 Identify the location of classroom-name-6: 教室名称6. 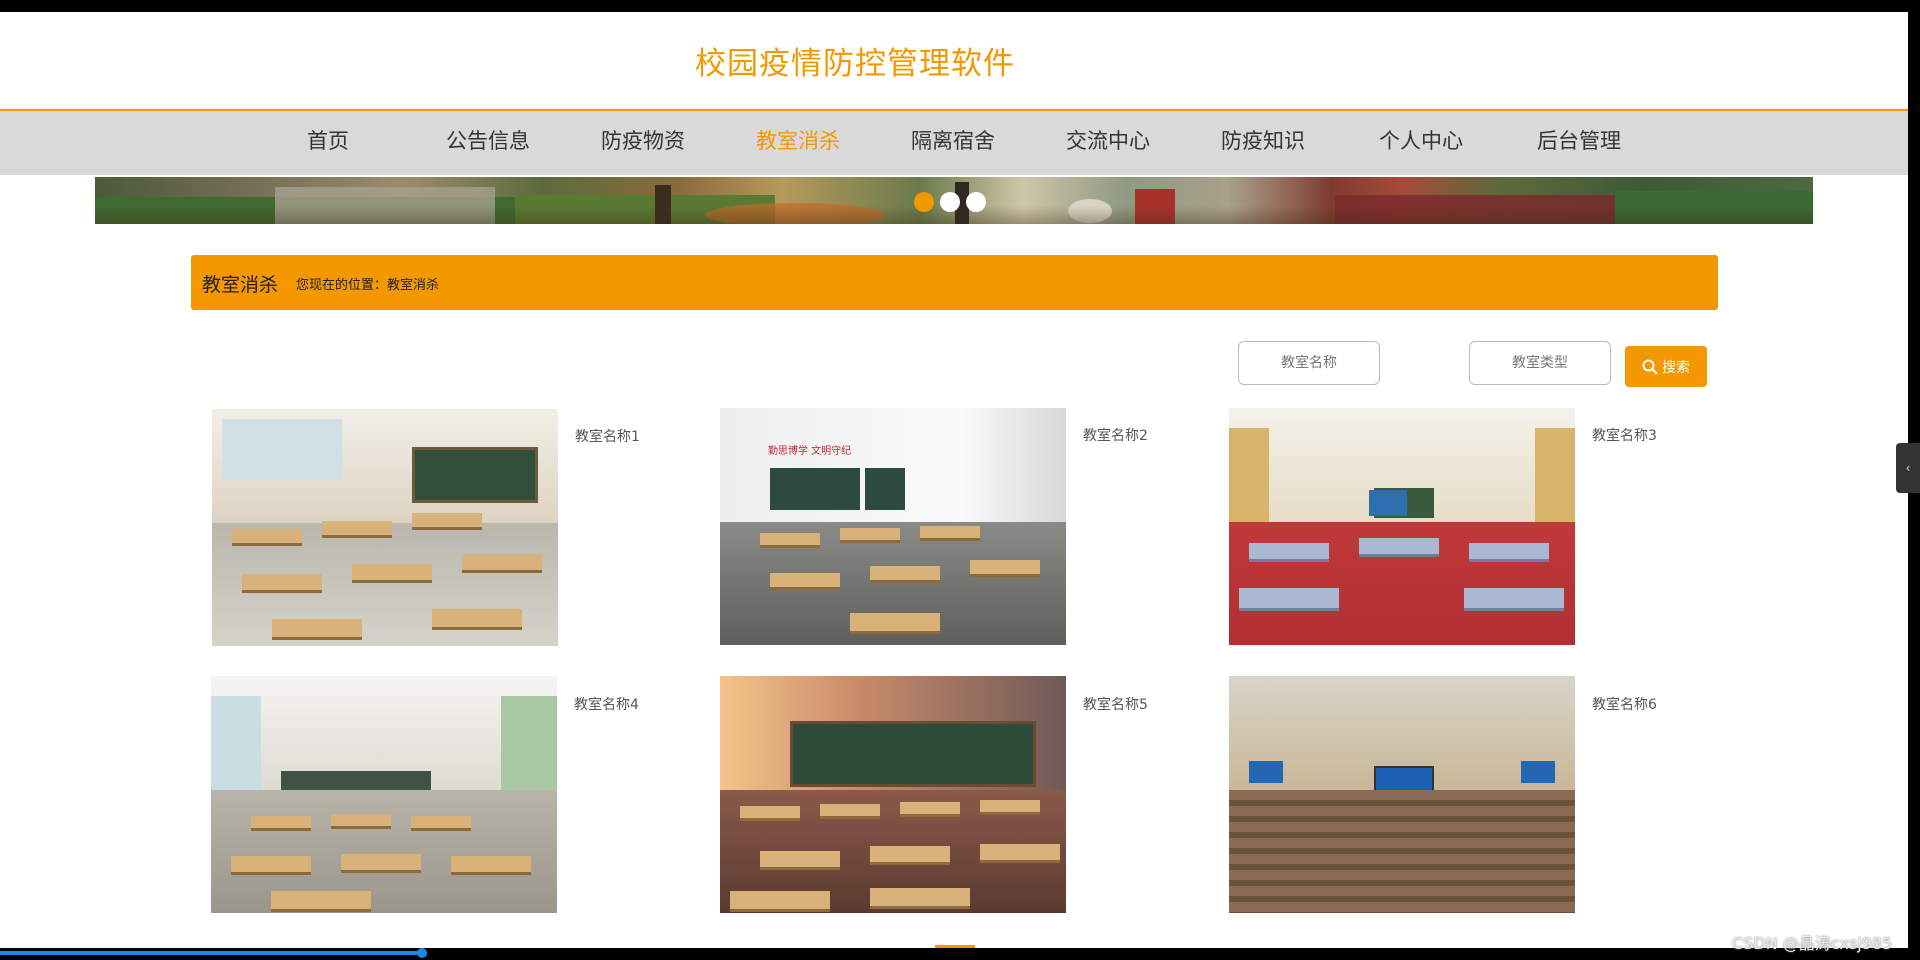
(1624, 704).